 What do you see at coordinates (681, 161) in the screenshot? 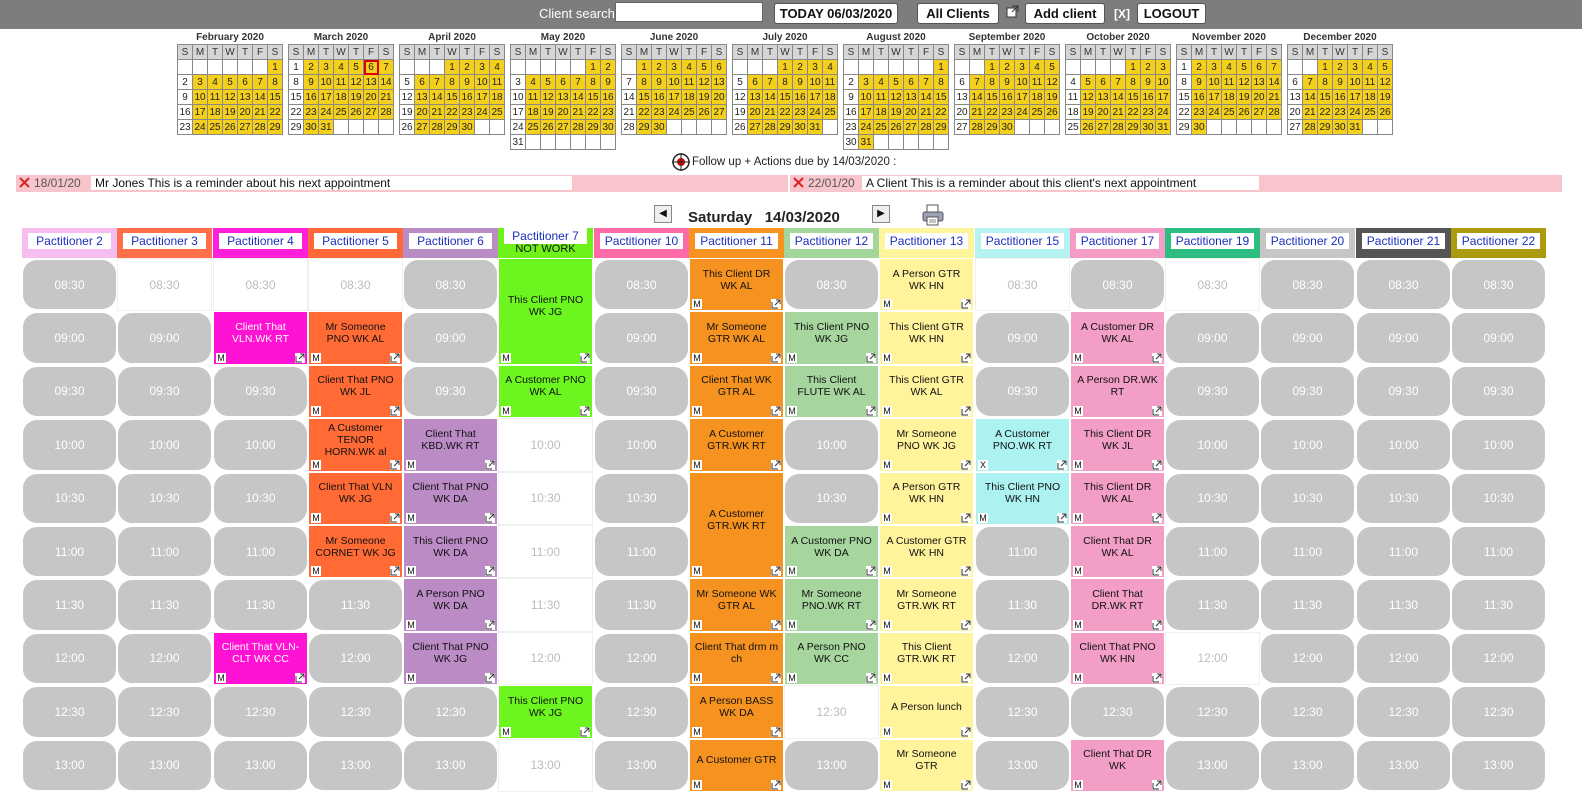
I see `target-icon` at bounding box center [681, 161].